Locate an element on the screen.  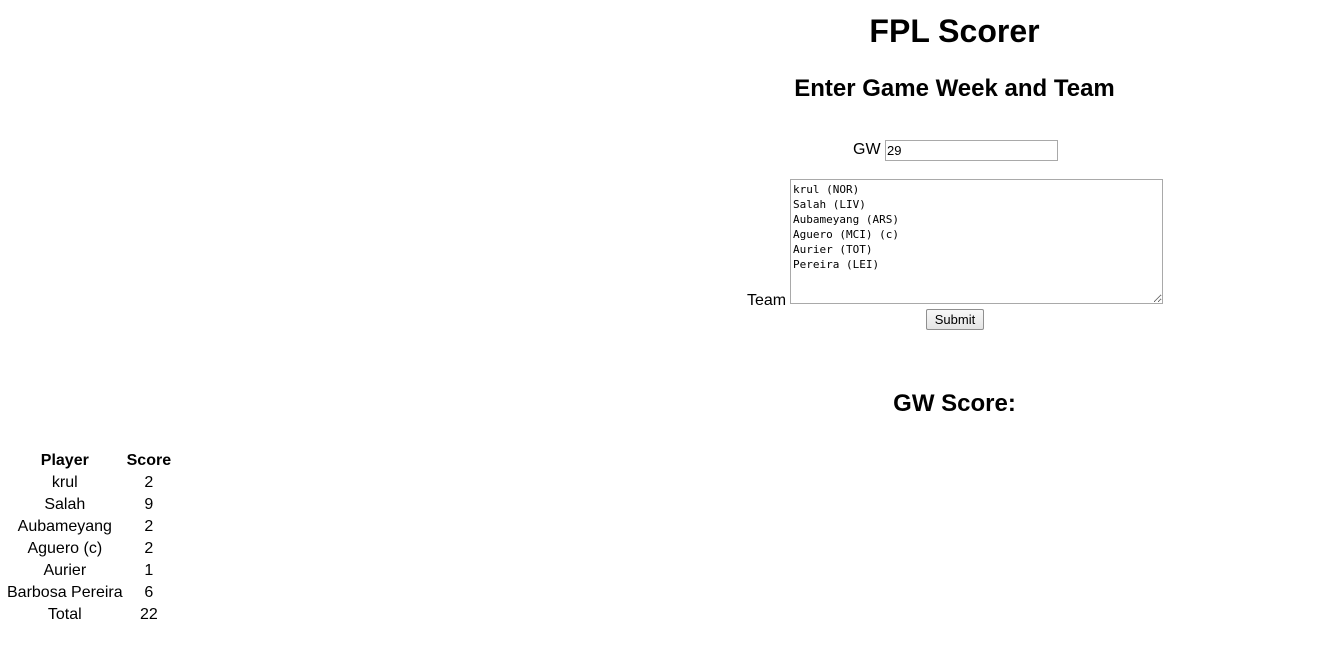
submit-button: Submit is located at coordinates (955, 319).